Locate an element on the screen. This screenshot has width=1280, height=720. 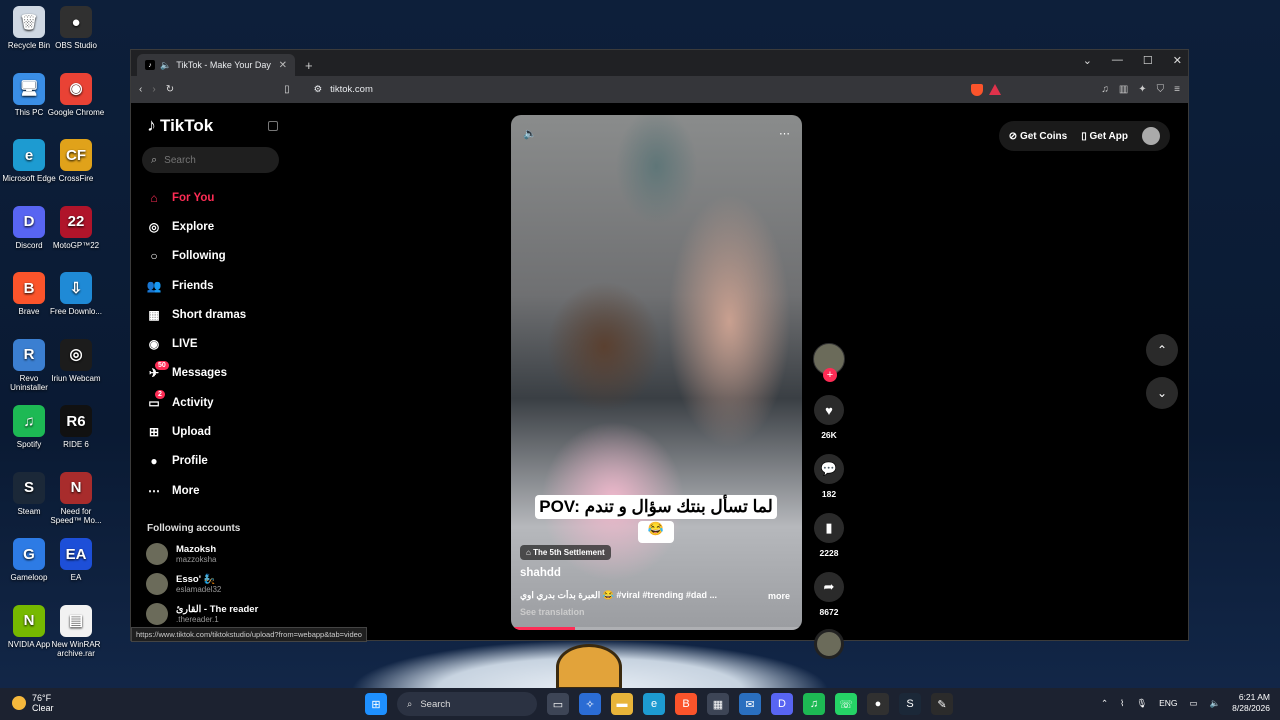
tray-overflow-icon: ⌃ is located at coordinates (1104, 703).